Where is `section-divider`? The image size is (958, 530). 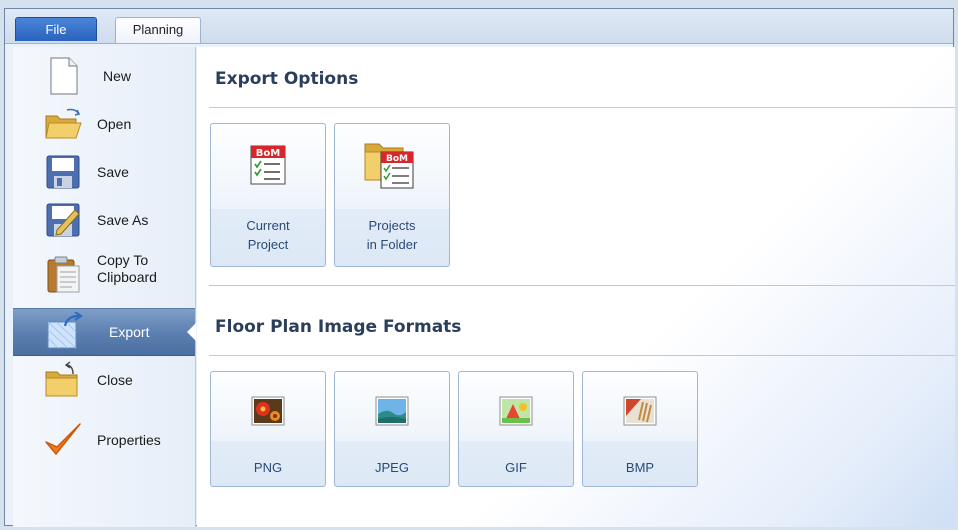
section-divider is located at coordinates (582, 285).